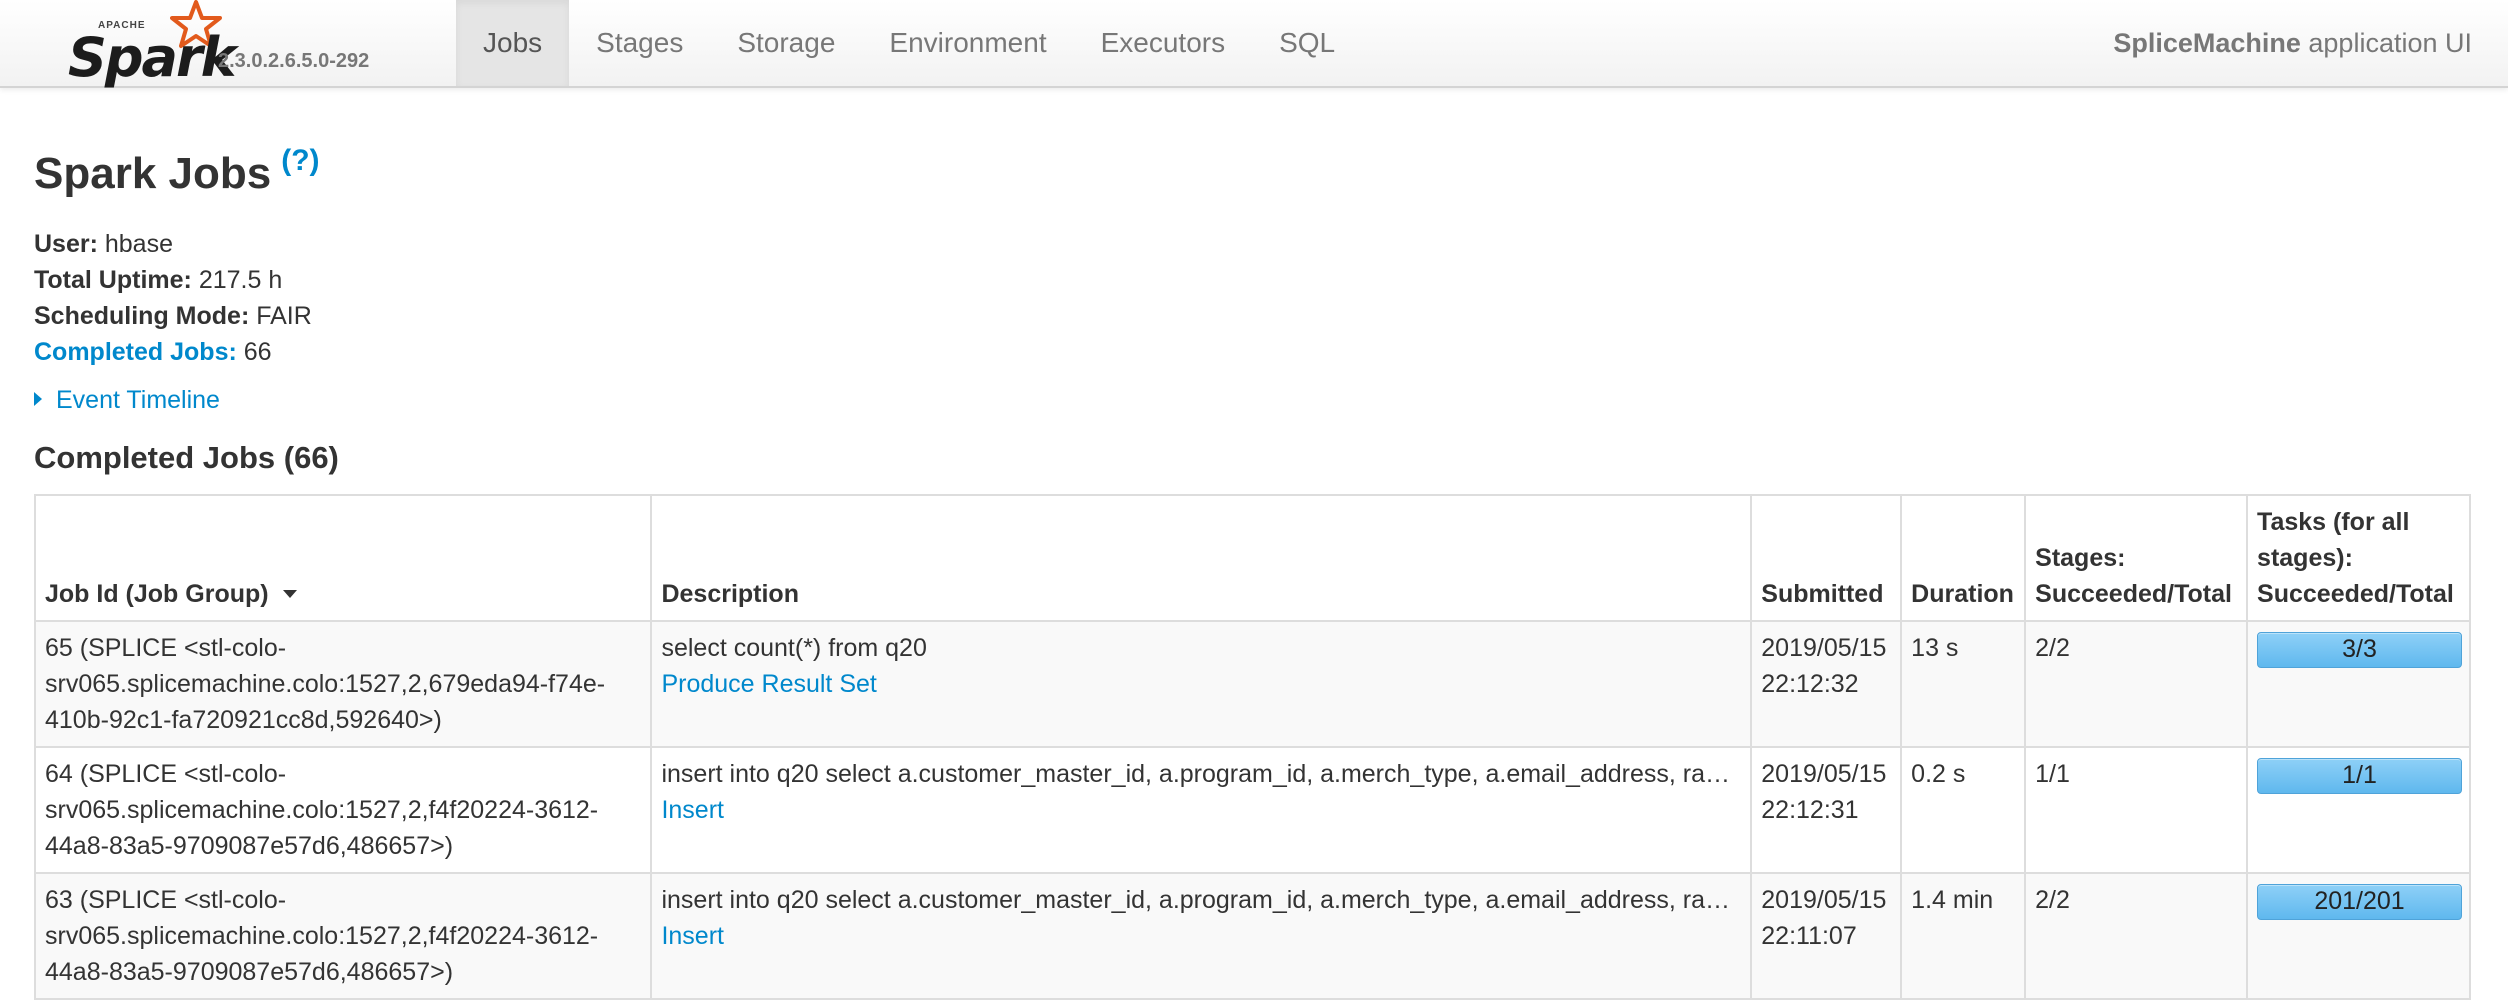 The image size is (2508, 1000). Describe the element at coordinates (967, 43) in the screenshot. I see `tab-environment: Environment` at that location.